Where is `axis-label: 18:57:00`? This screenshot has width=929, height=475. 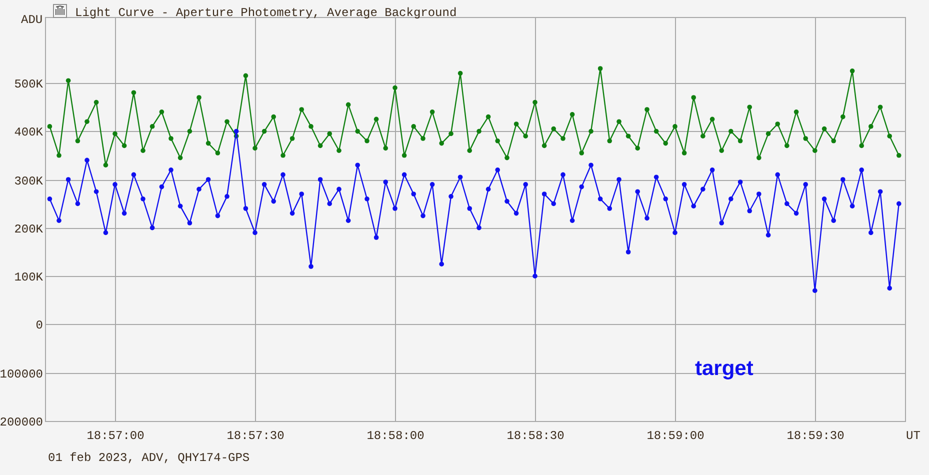
axis-label: 18:57:00 is located at coordinates (115, 436).